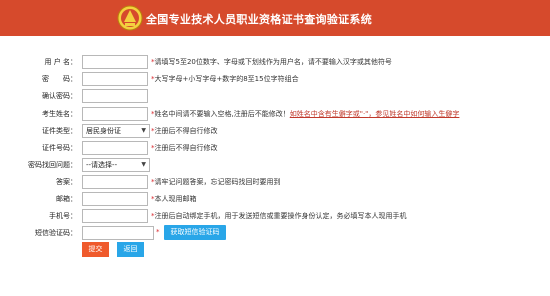 The image size is (550, 296). What do you see at coordinates (66, 182) in the screenshot?
I see `answer-label: 答案：` at bounding box center [66, 182].